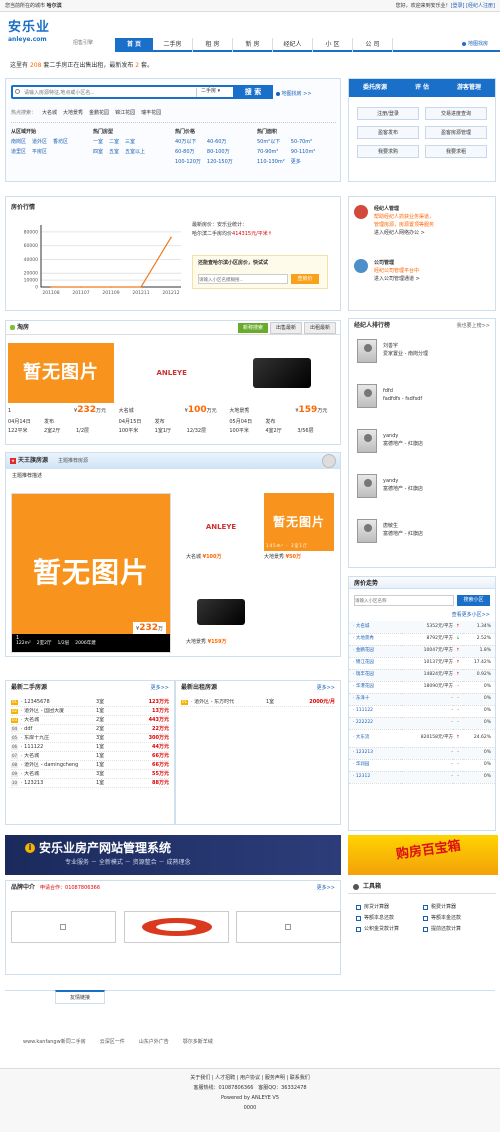  What do you see at coordinates (63, 397) in the screenshot?
I see `taofang-listing: 暂无图片 ¥232万元 1 04月14日 发布 122平米 2室2厅 1/2层` at bounding box center [63, 397].